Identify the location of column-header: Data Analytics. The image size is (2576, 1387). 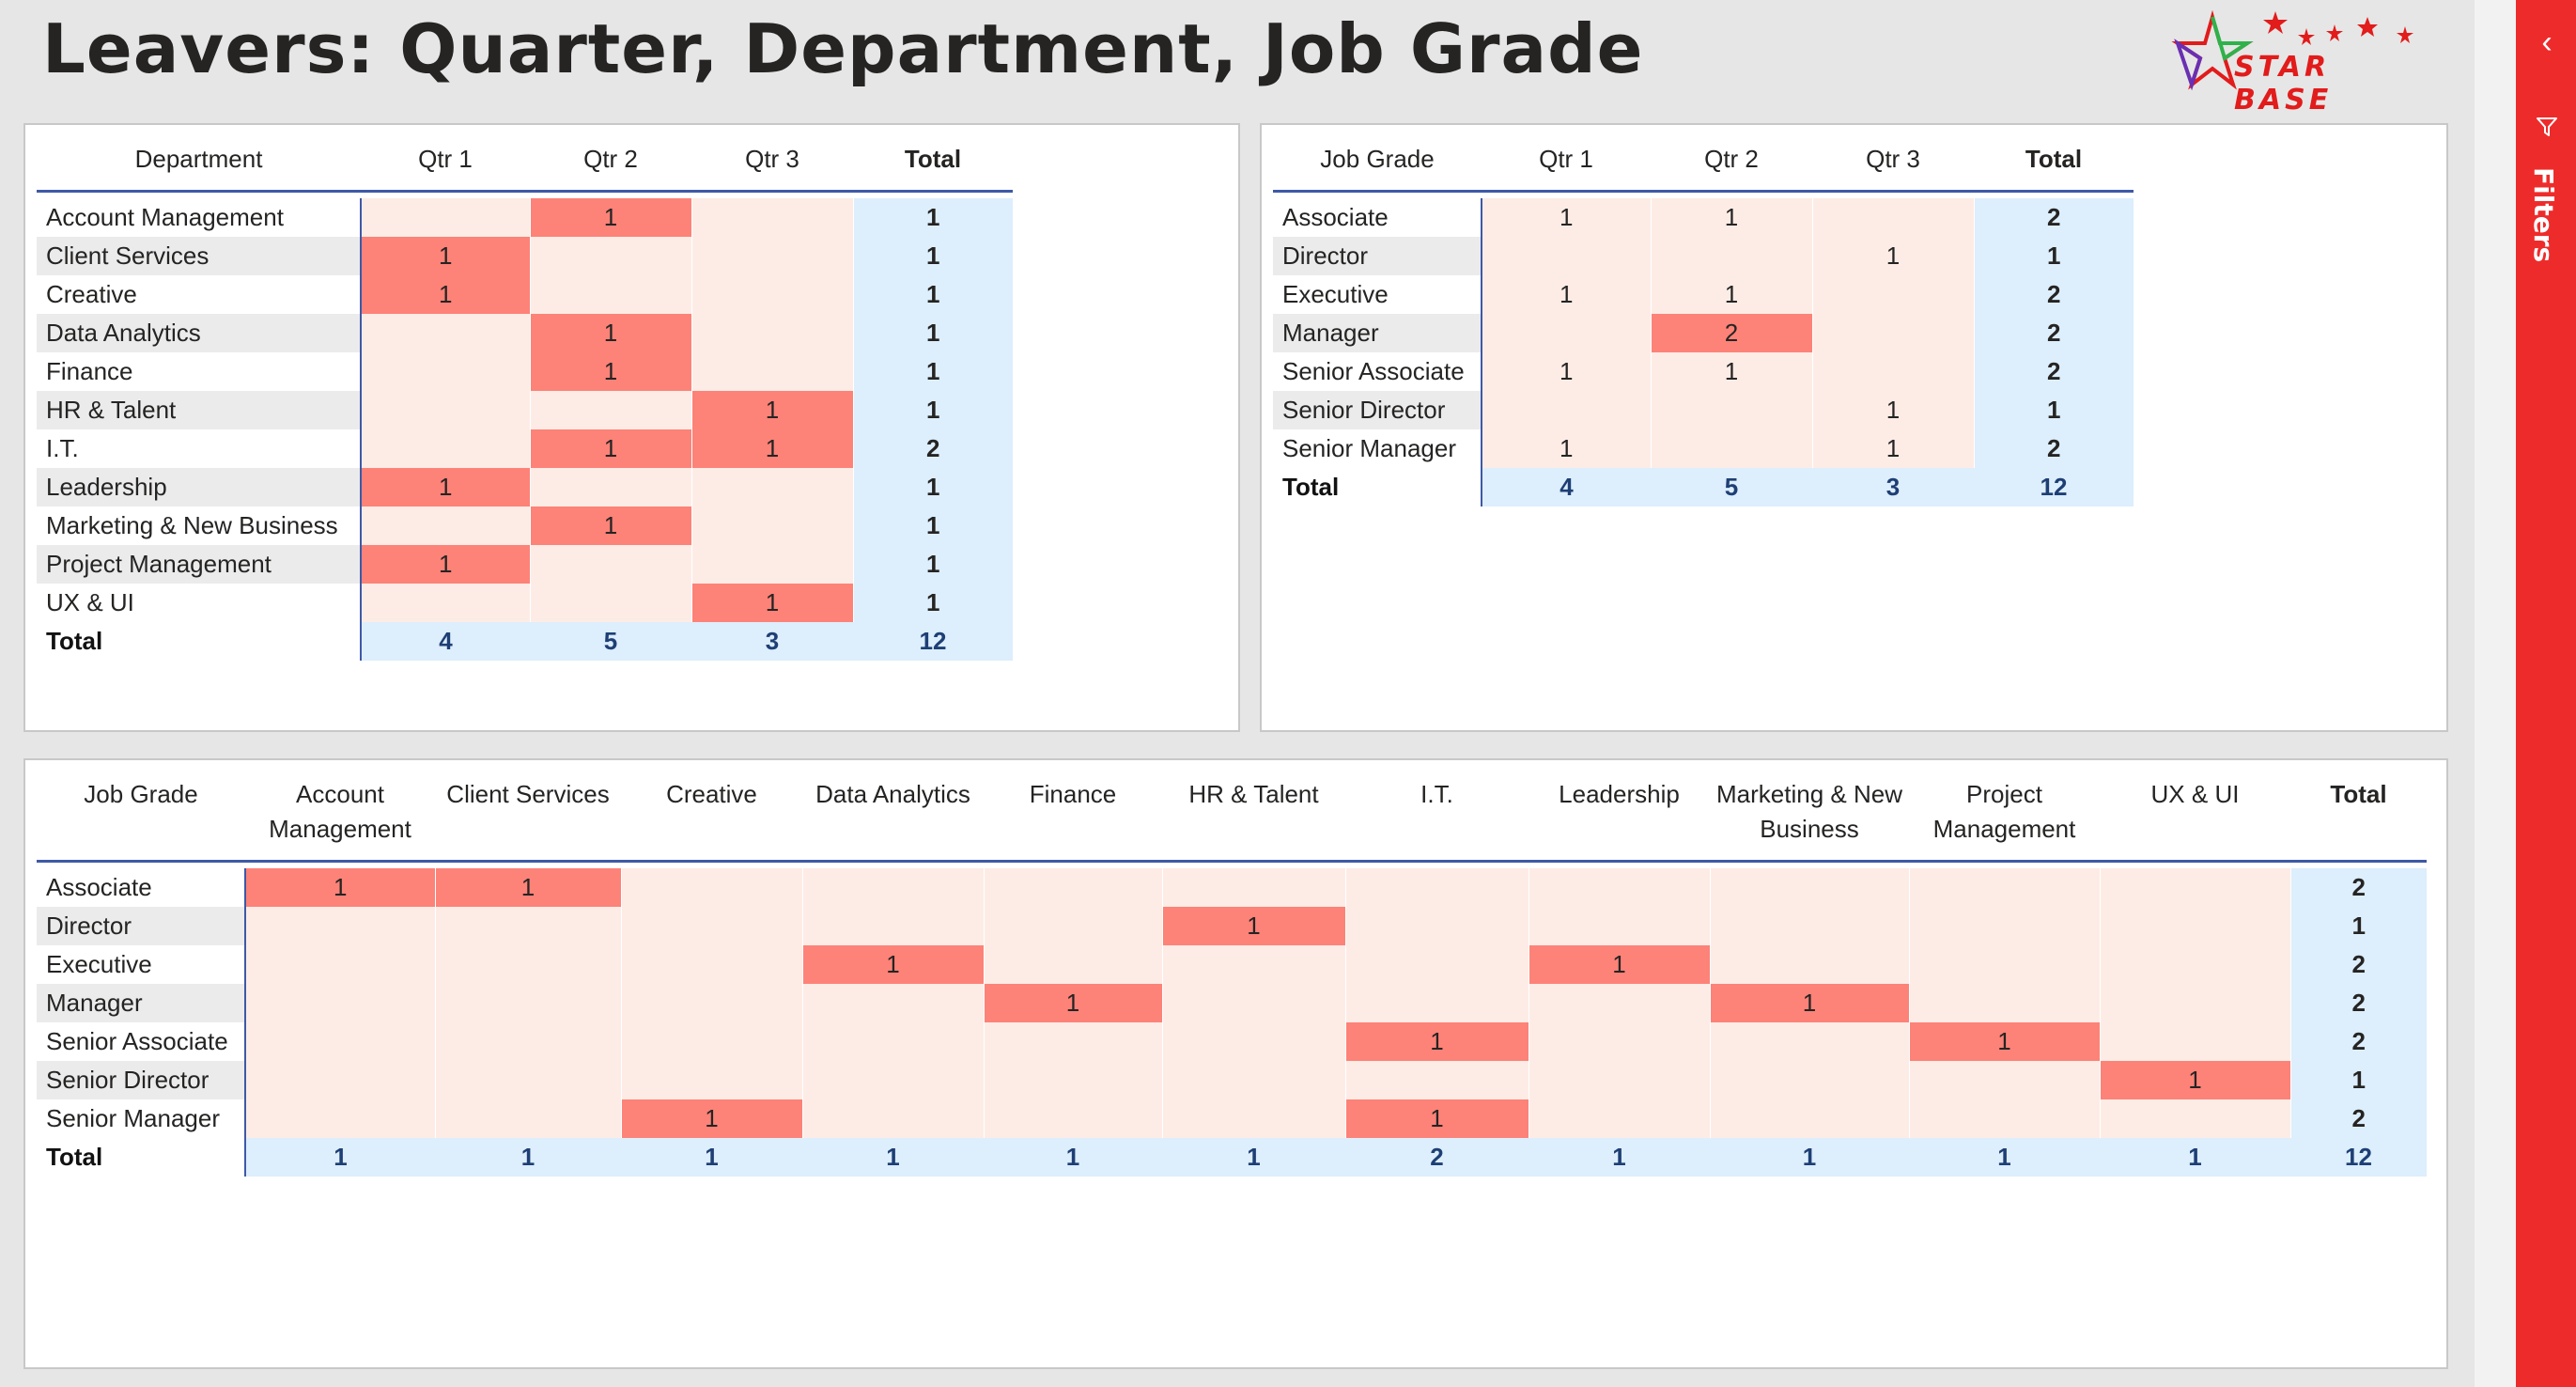
(893, 810).